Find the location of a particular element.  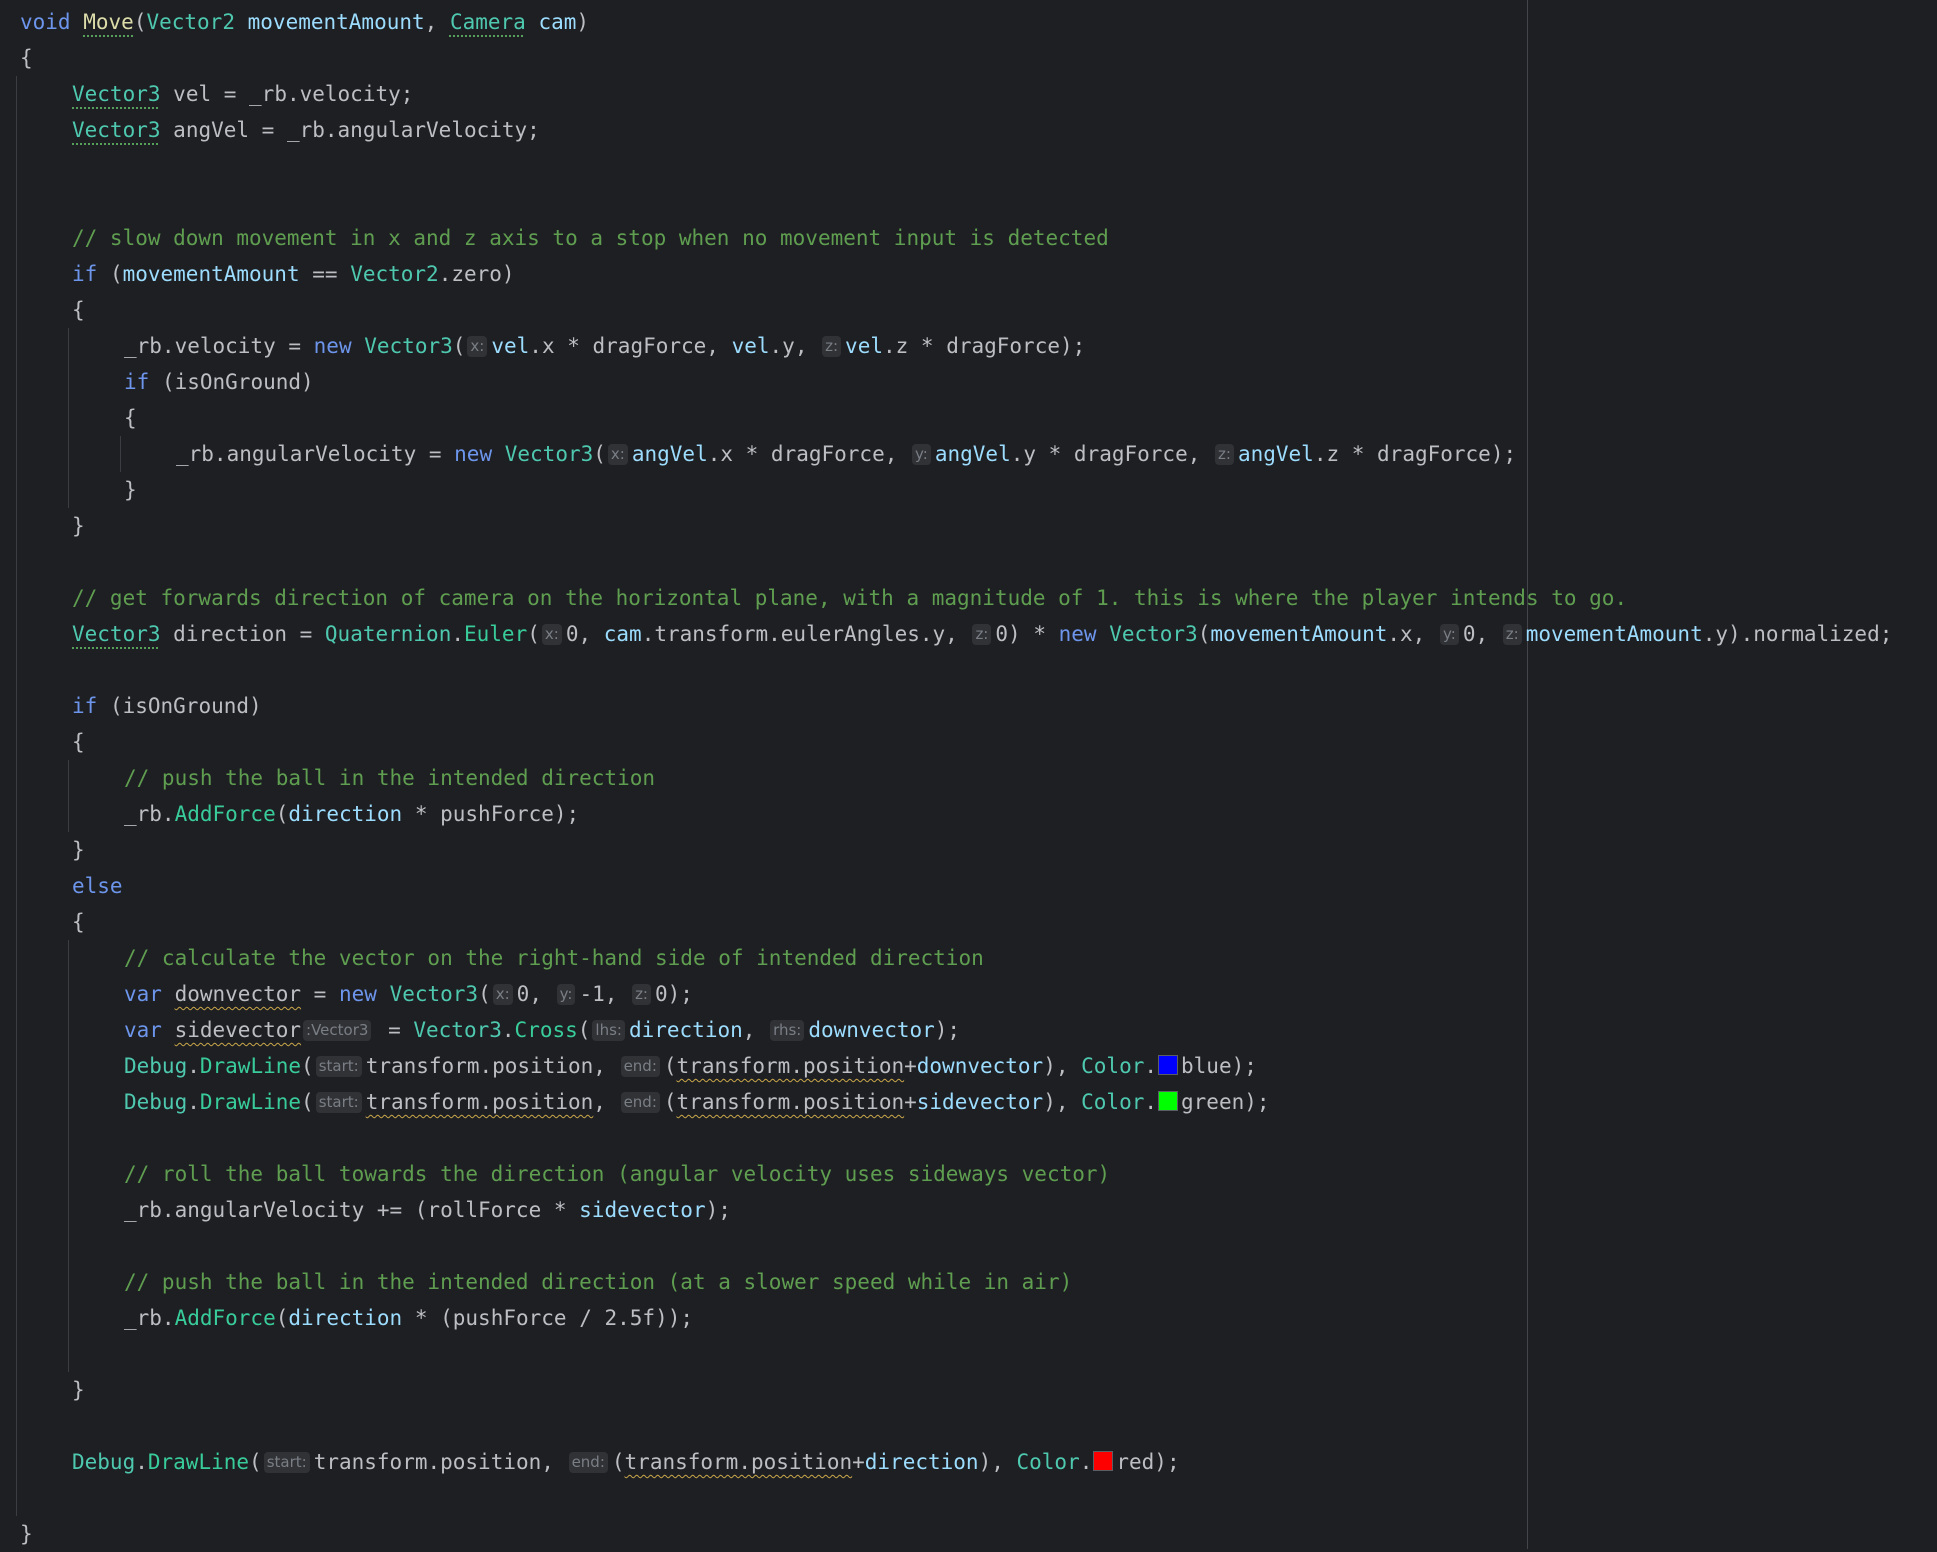

code-line: if (movementAmount == Vector2.zero) is located at coordinates (978, 274).